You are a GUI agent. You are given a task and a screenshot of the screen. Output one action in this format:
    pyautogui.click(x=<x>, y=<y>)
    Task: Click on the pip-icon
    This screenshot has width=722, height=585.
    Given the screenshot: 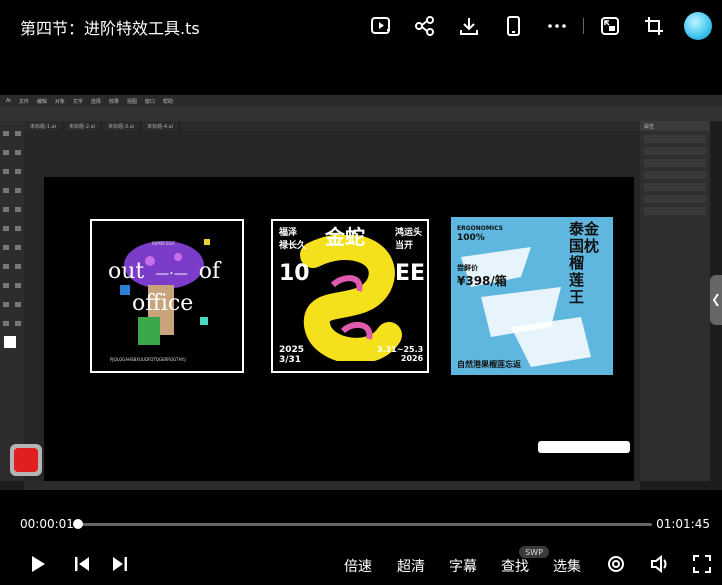 What is the action you would take?
    pyautogui.click(x=610, y=26)
    